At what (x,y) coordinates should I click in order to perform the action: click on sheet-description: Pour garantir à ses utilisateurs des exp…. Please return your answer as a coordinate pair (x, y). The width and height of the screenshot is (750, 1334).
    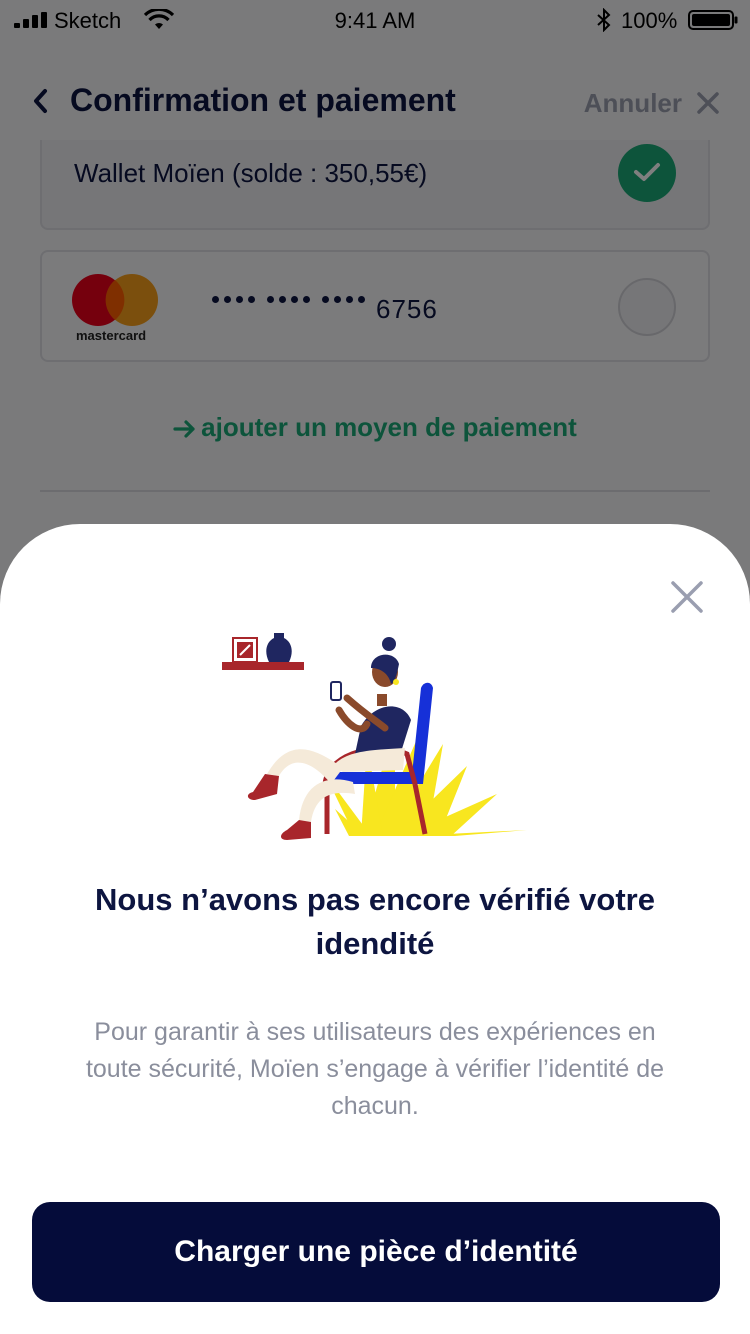
    Looking at the image, I should click on (375, 1069).